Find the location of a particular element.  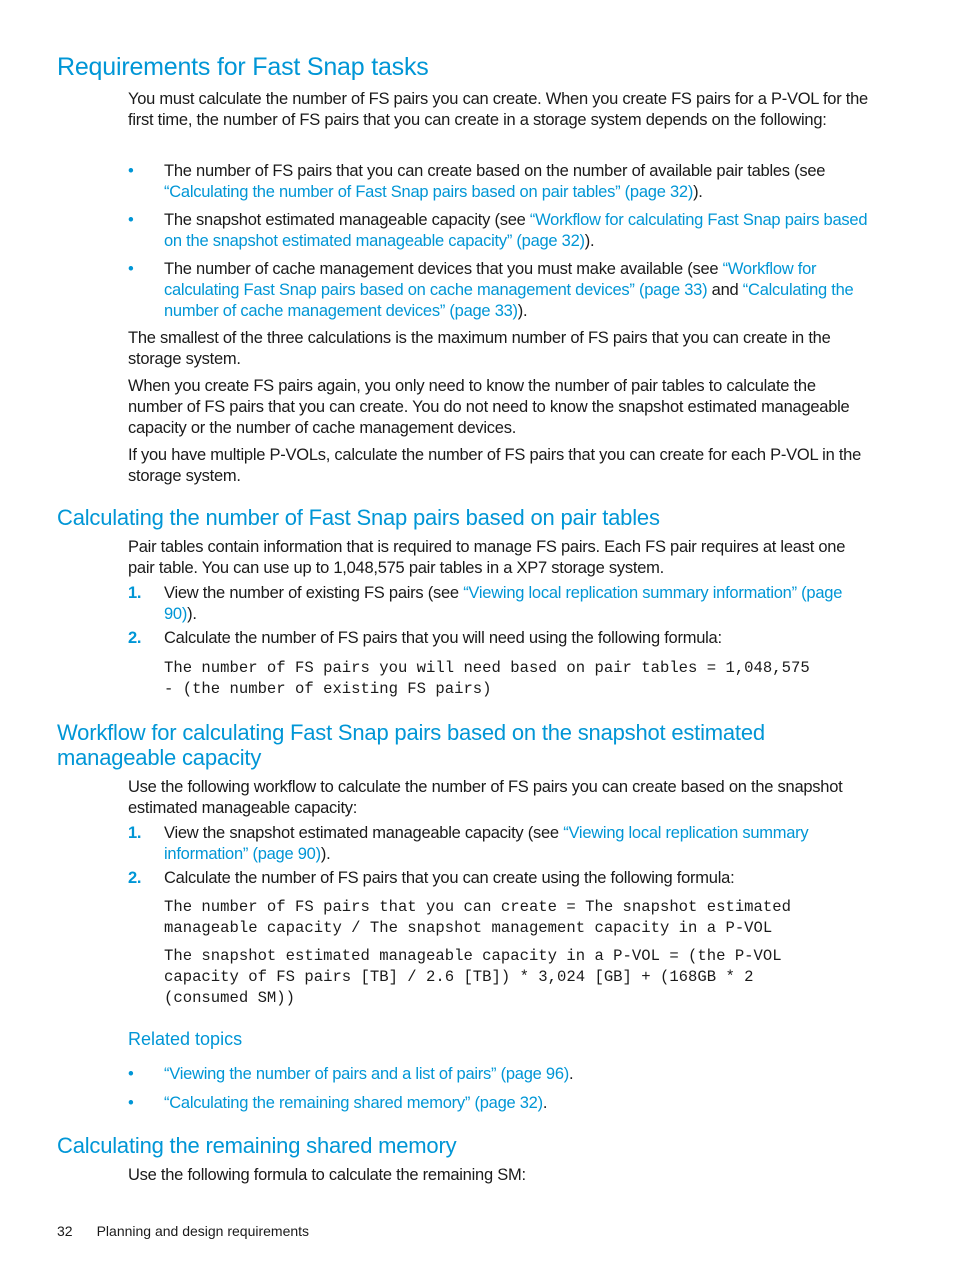

chapter-title: Planning and design requirements is located at coordinates (203, 1231).